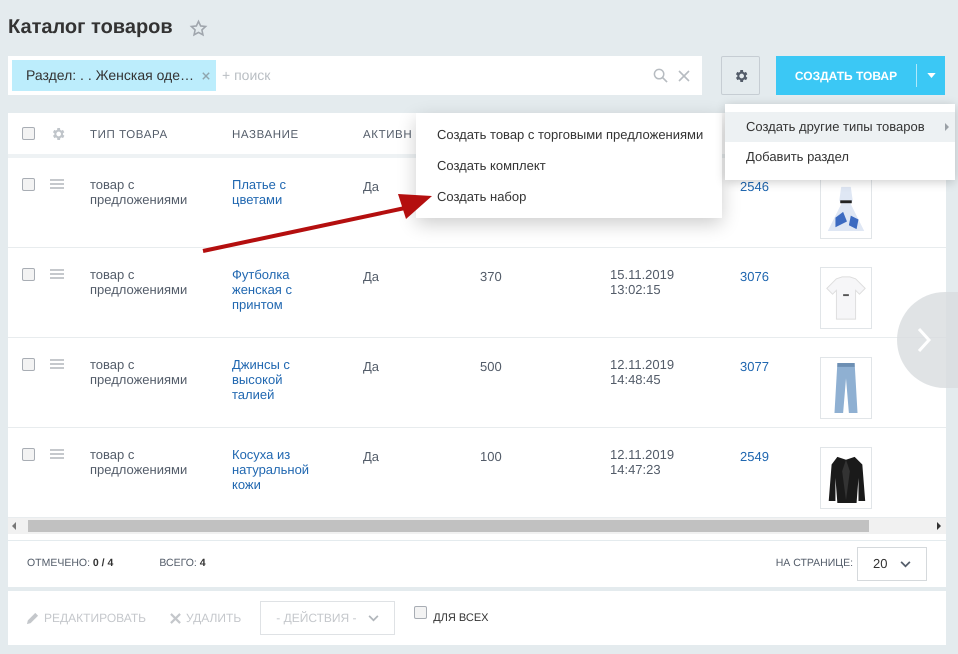 The height and width of the screenshot is (654, 958). Describe the element at coordinates (491, 366) in the screenshot. I see `table-cell: 500` at that location.